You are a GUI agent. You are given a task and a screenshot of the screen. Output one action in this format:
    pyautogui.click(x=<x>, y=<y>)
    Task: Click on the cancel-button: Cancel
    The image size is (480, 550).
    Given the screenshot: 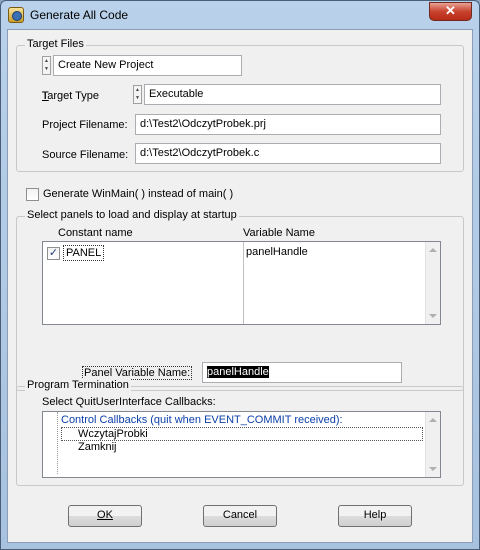 What is the action you would take?
    pyautogui.click(x=240, y=516)
    